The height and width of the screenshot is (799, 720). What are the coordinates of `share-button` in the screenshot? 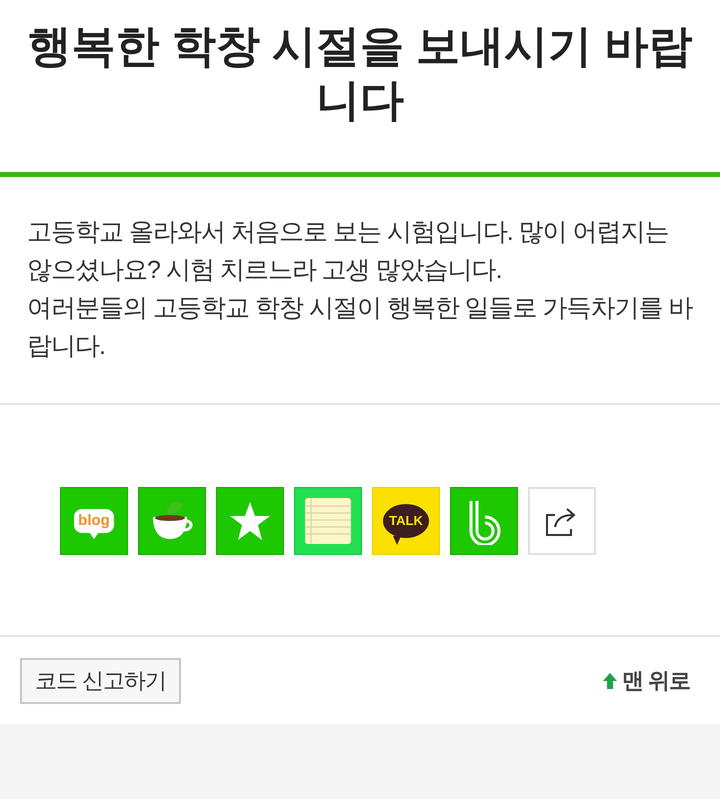 It's located at (562, 521).